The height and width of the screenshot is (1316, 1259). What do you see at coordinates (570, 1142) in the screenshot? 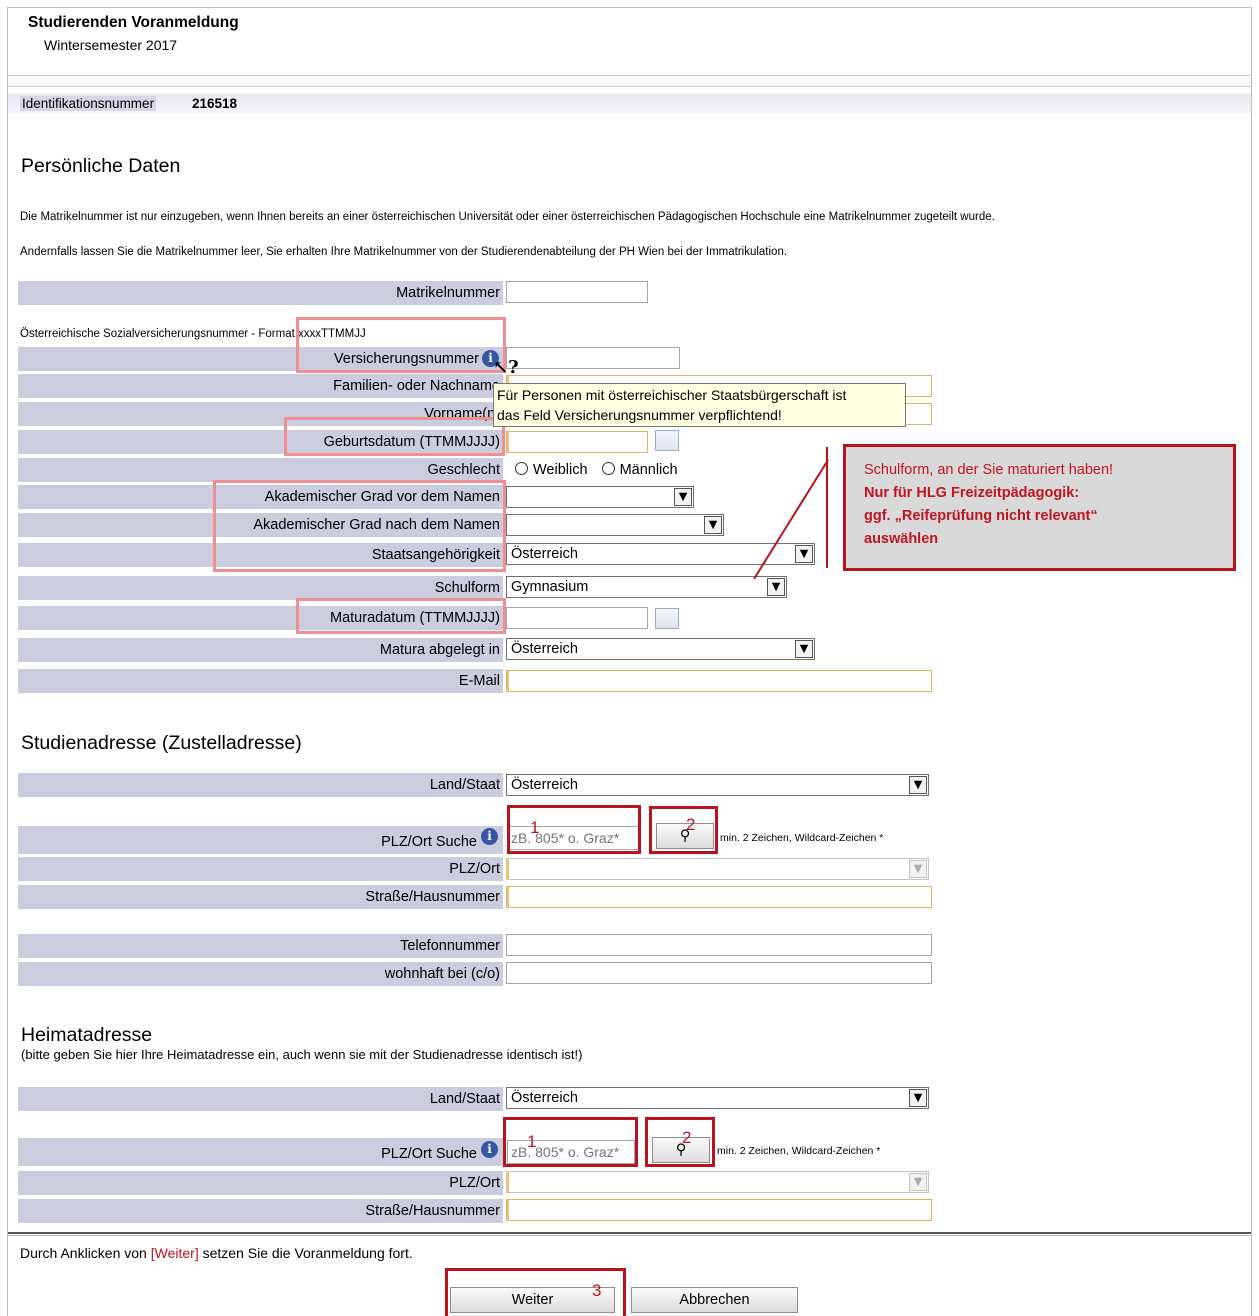
I see `highlight-heimat-plz-input` at bounding box center [570, 1142].